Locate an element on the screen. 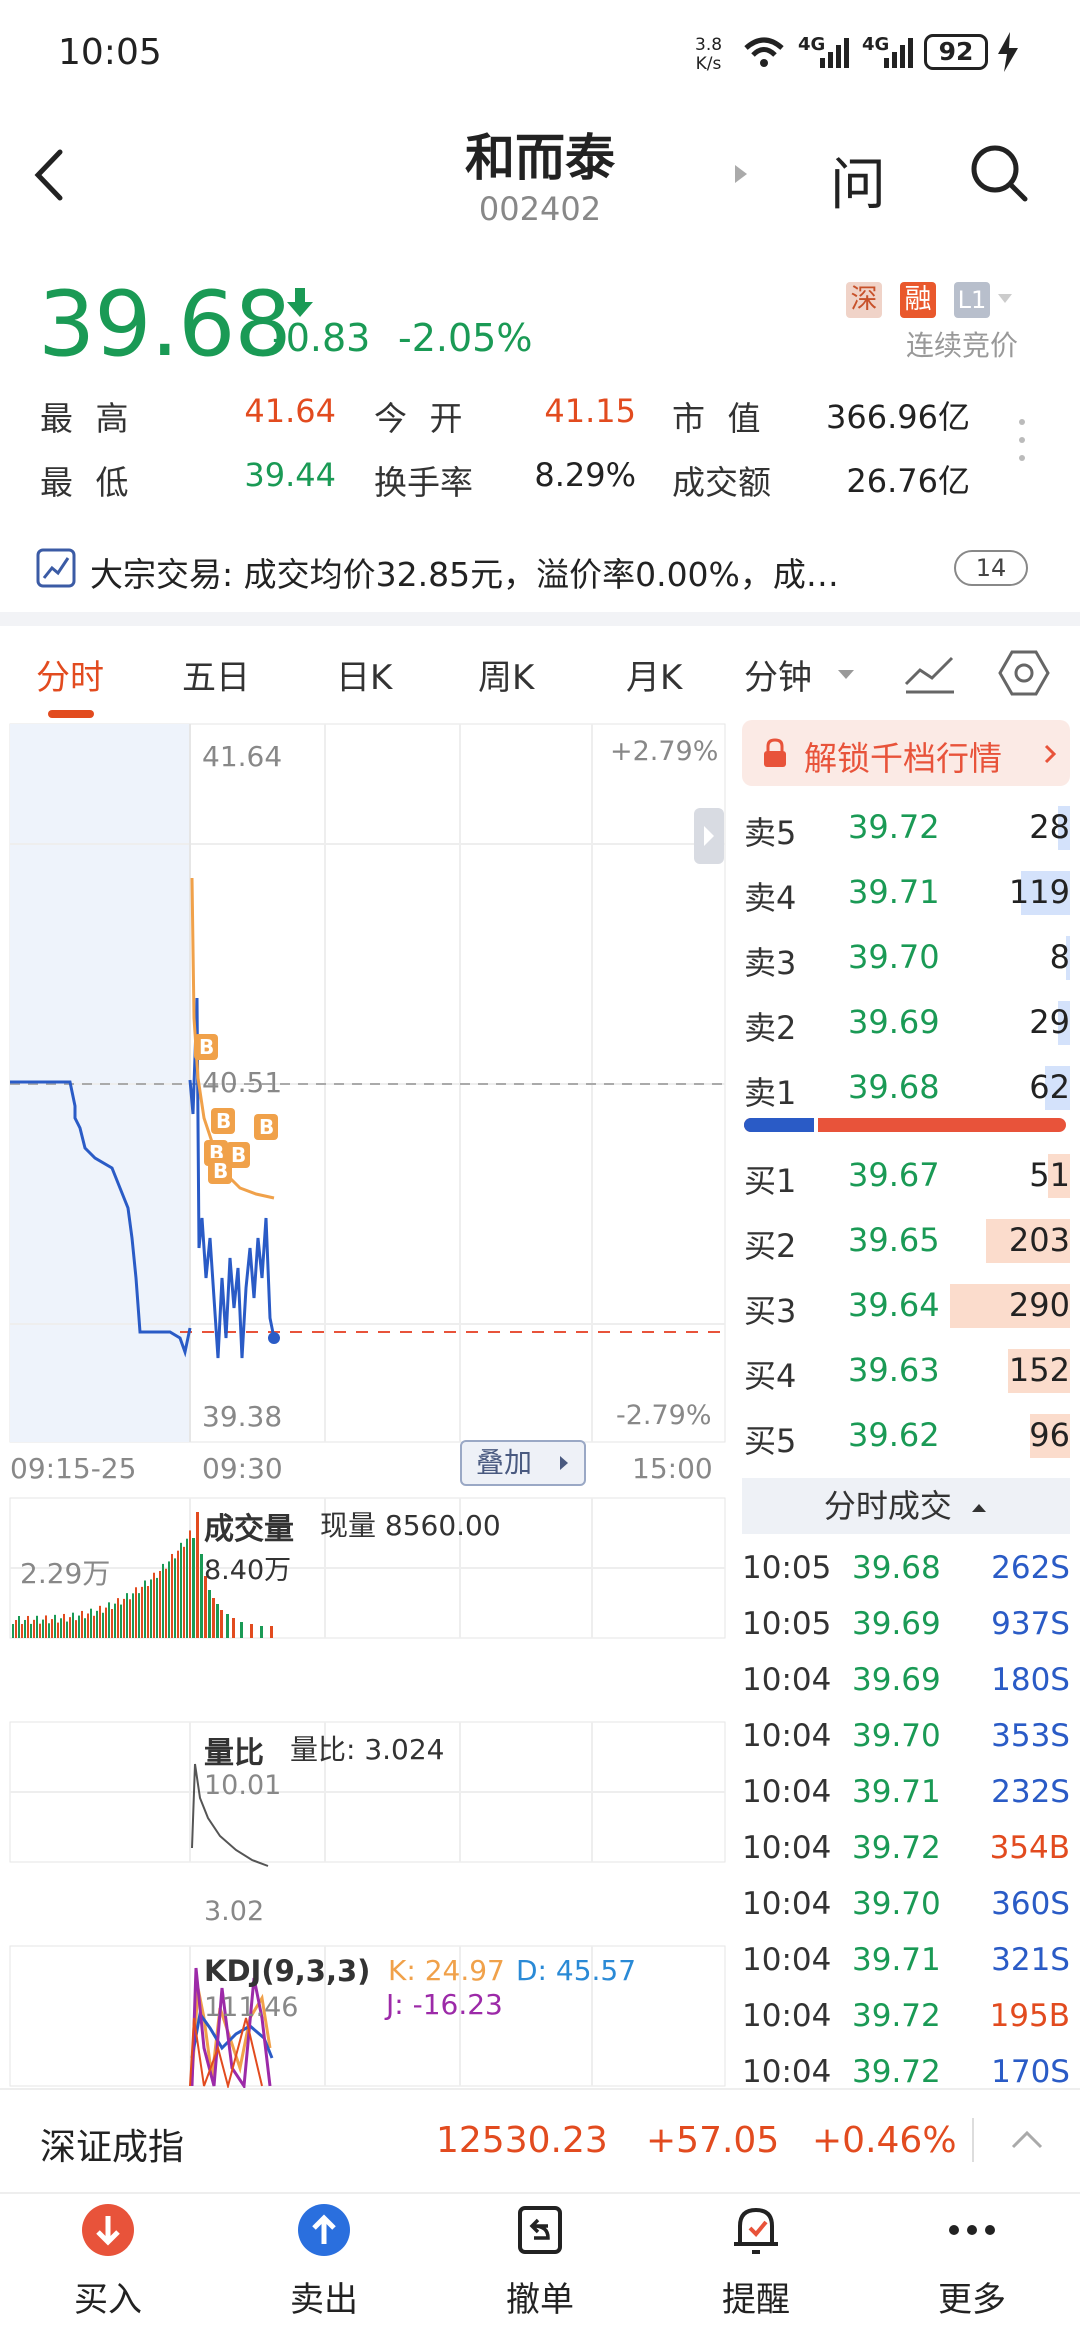  turnover-label: 换手率 is located at coordinates (423, 482).